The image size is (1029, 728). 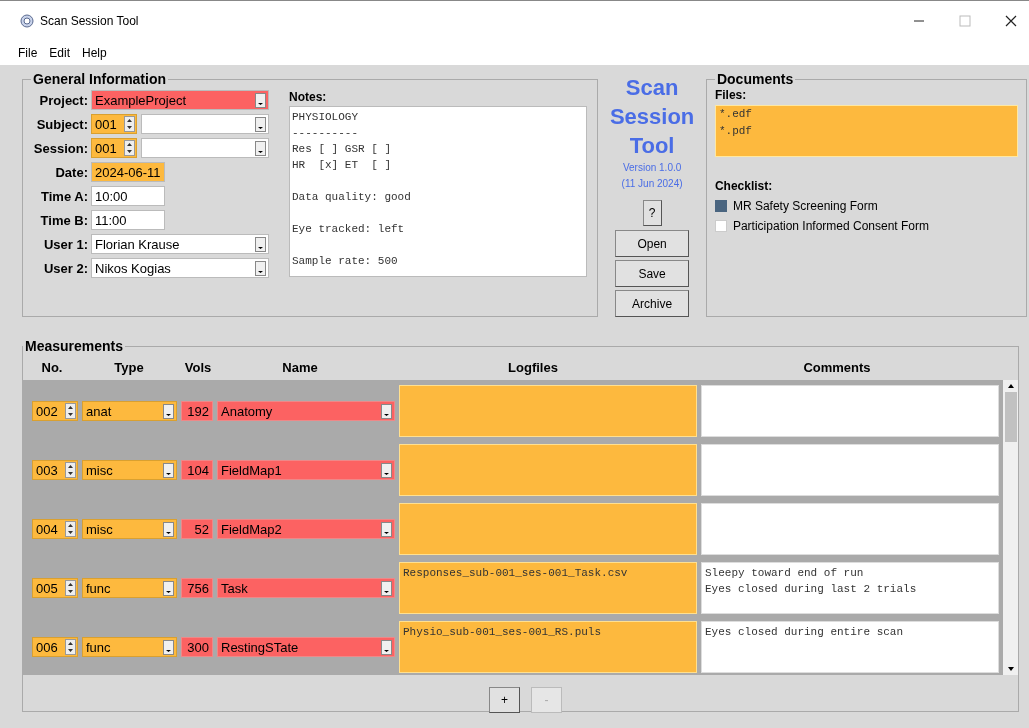 I want to click on action-button: Save, so click(x=652, y=273).